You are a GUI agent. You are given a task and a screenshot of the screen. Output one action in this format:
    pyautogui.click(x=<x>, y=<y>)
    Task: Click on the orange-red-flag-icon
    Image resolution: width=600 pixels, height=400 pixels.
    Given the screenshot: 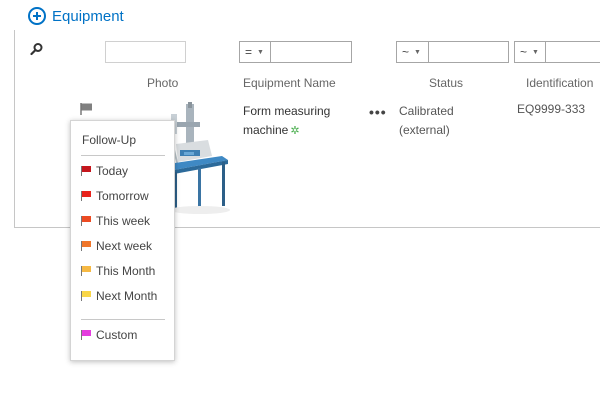 What is the action you would take?
    pyautogui.click(x=86, y=221)
    